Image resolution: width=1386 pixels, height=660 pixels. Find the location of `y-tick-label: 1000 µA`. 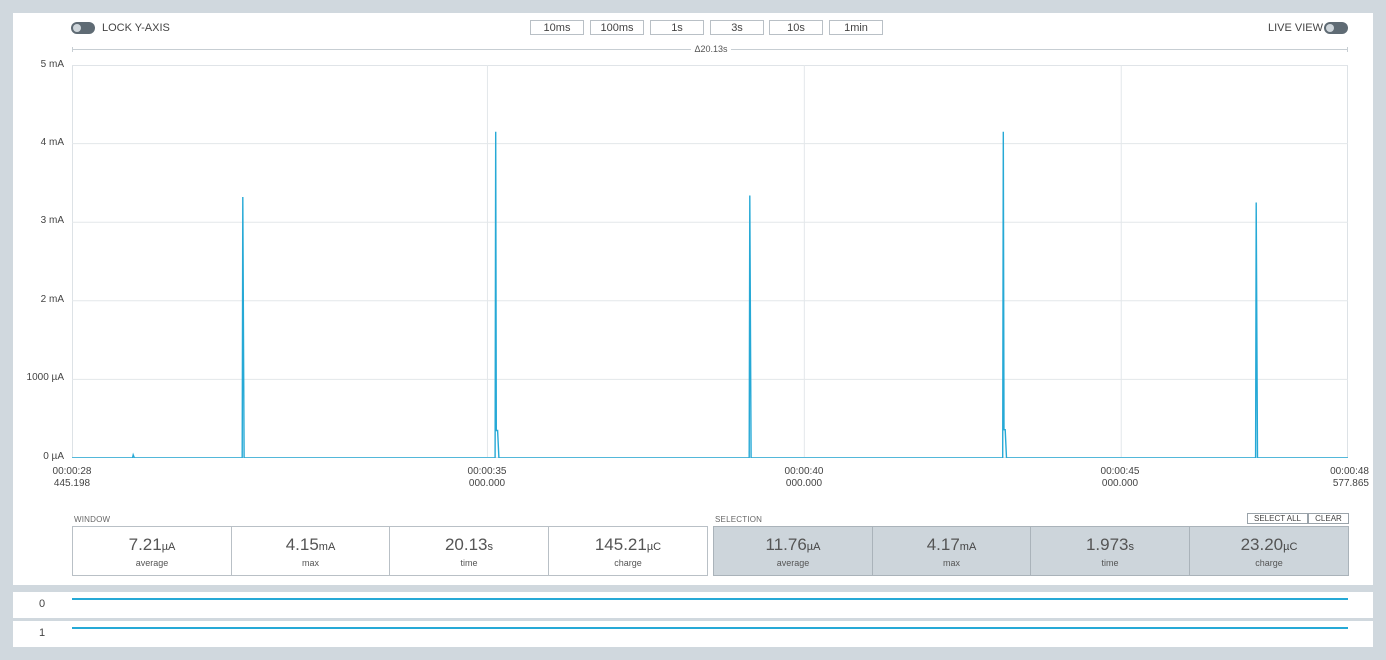

y-tick-label: 1000 µA is located at coordinates (45, 377).